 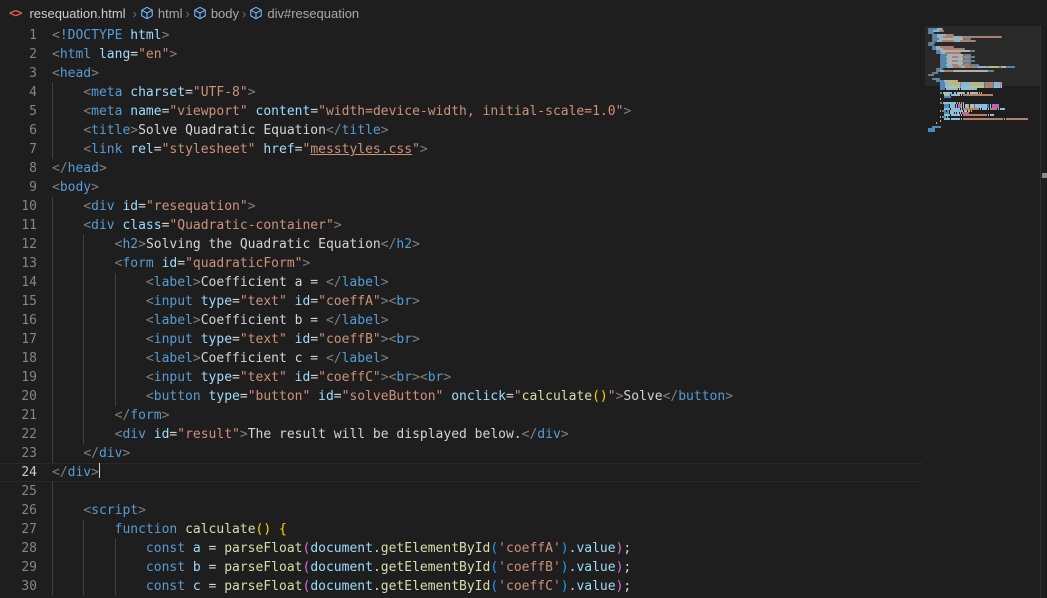 What do you see at coordinates (313, 13) in the screenshot?
I see `breadcrumb-symbol-label: div#resequation` at bounding box center [313, 13].